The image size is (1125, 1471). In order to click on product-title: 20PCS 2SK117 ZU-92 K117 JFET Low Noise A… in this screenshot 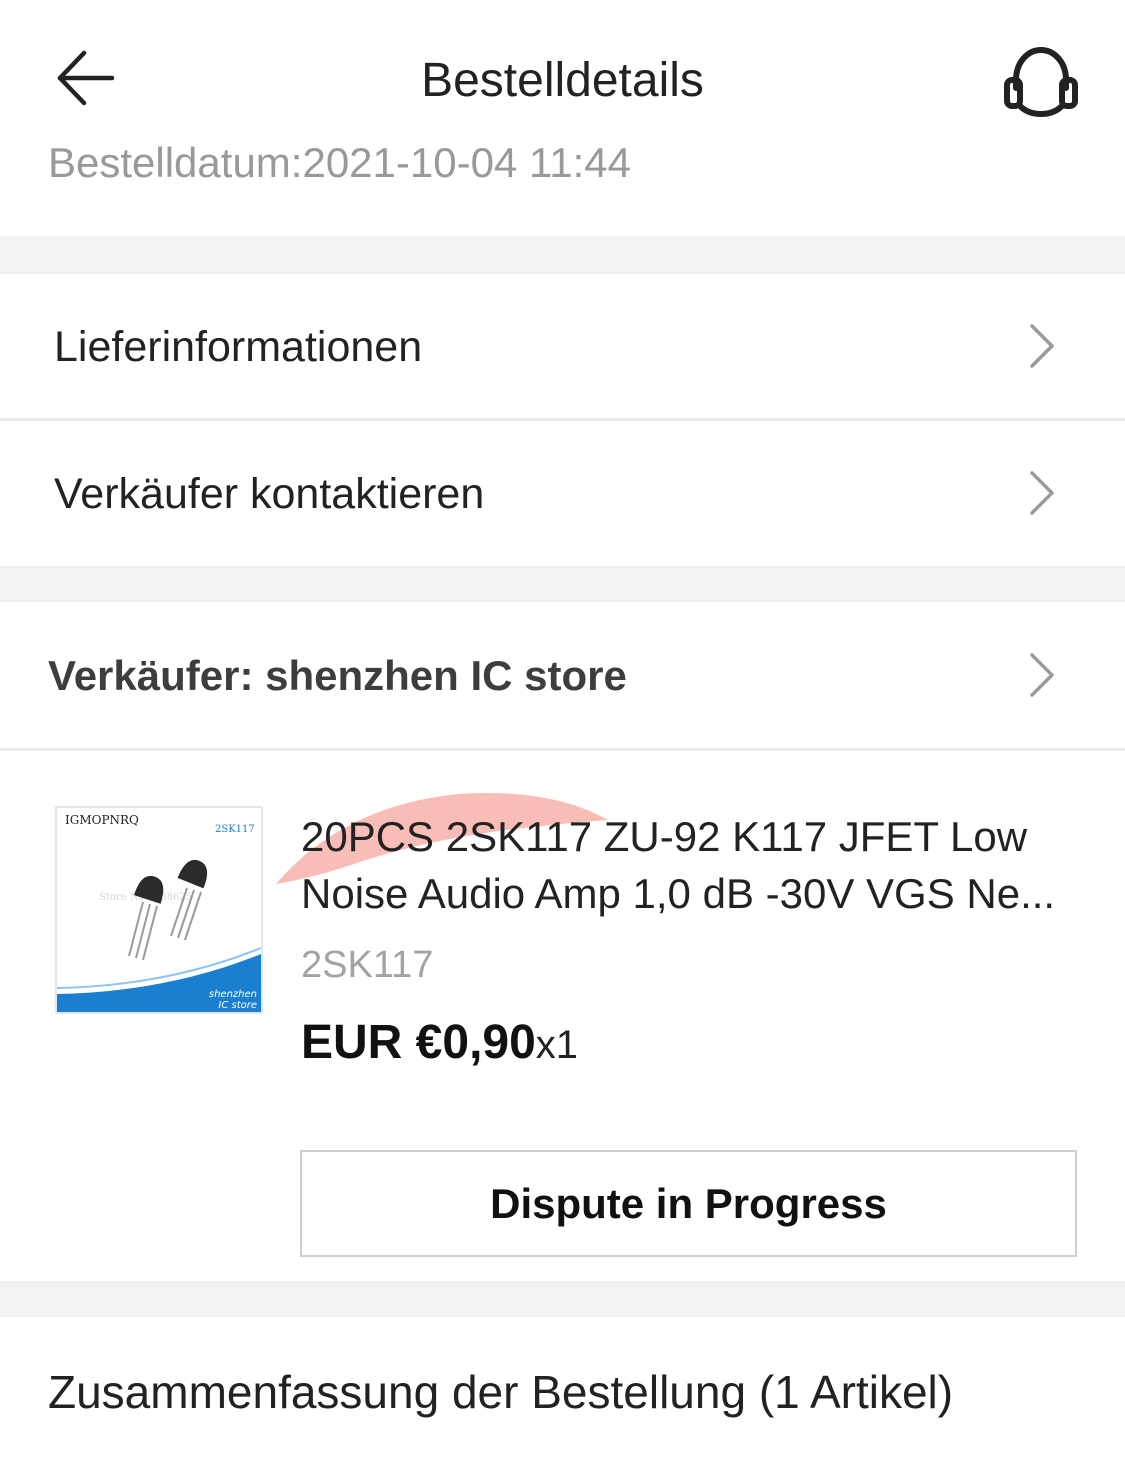, I will do `click(686, 865)`.